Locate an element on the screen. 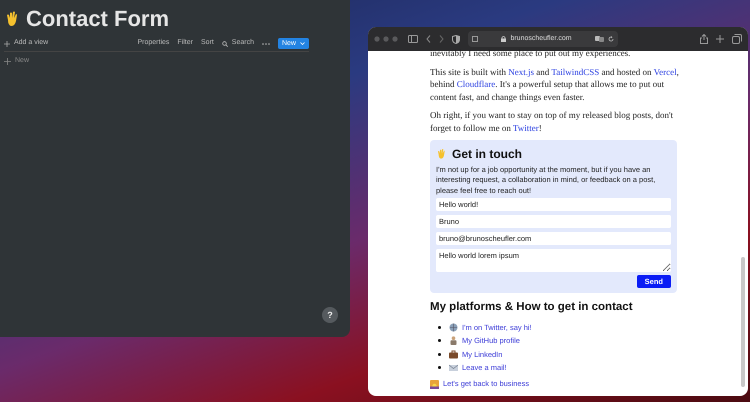 The image size is (750, 402). shield-icon is located at coordinates (456, 39).